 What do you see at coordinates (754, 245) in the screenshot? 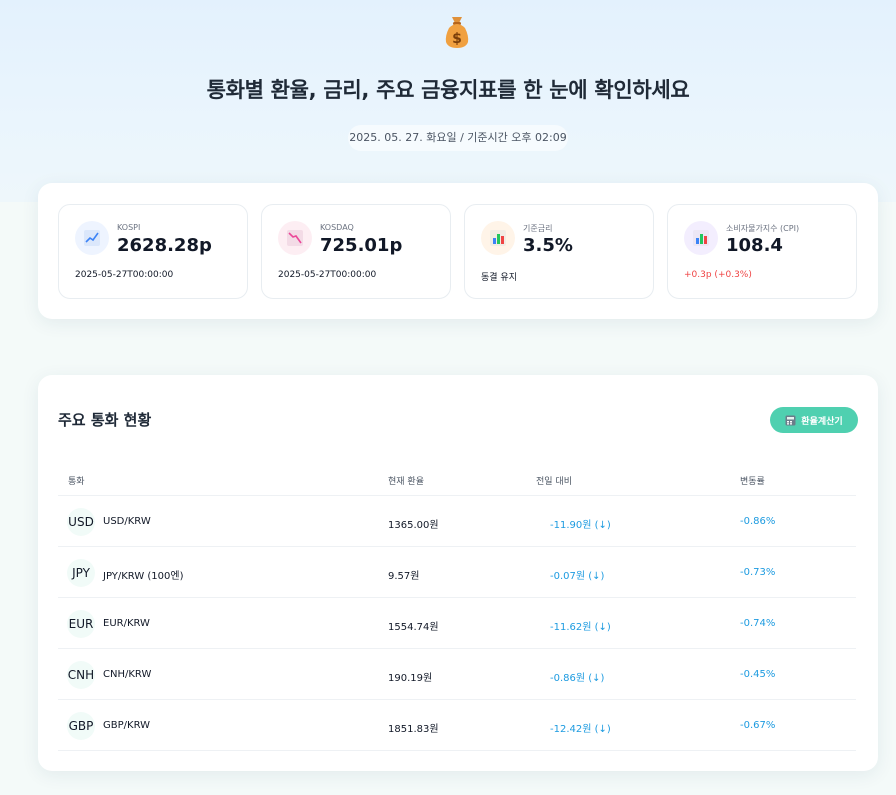
I see `stat-value: 108.4` at bounding box center [754, 245].